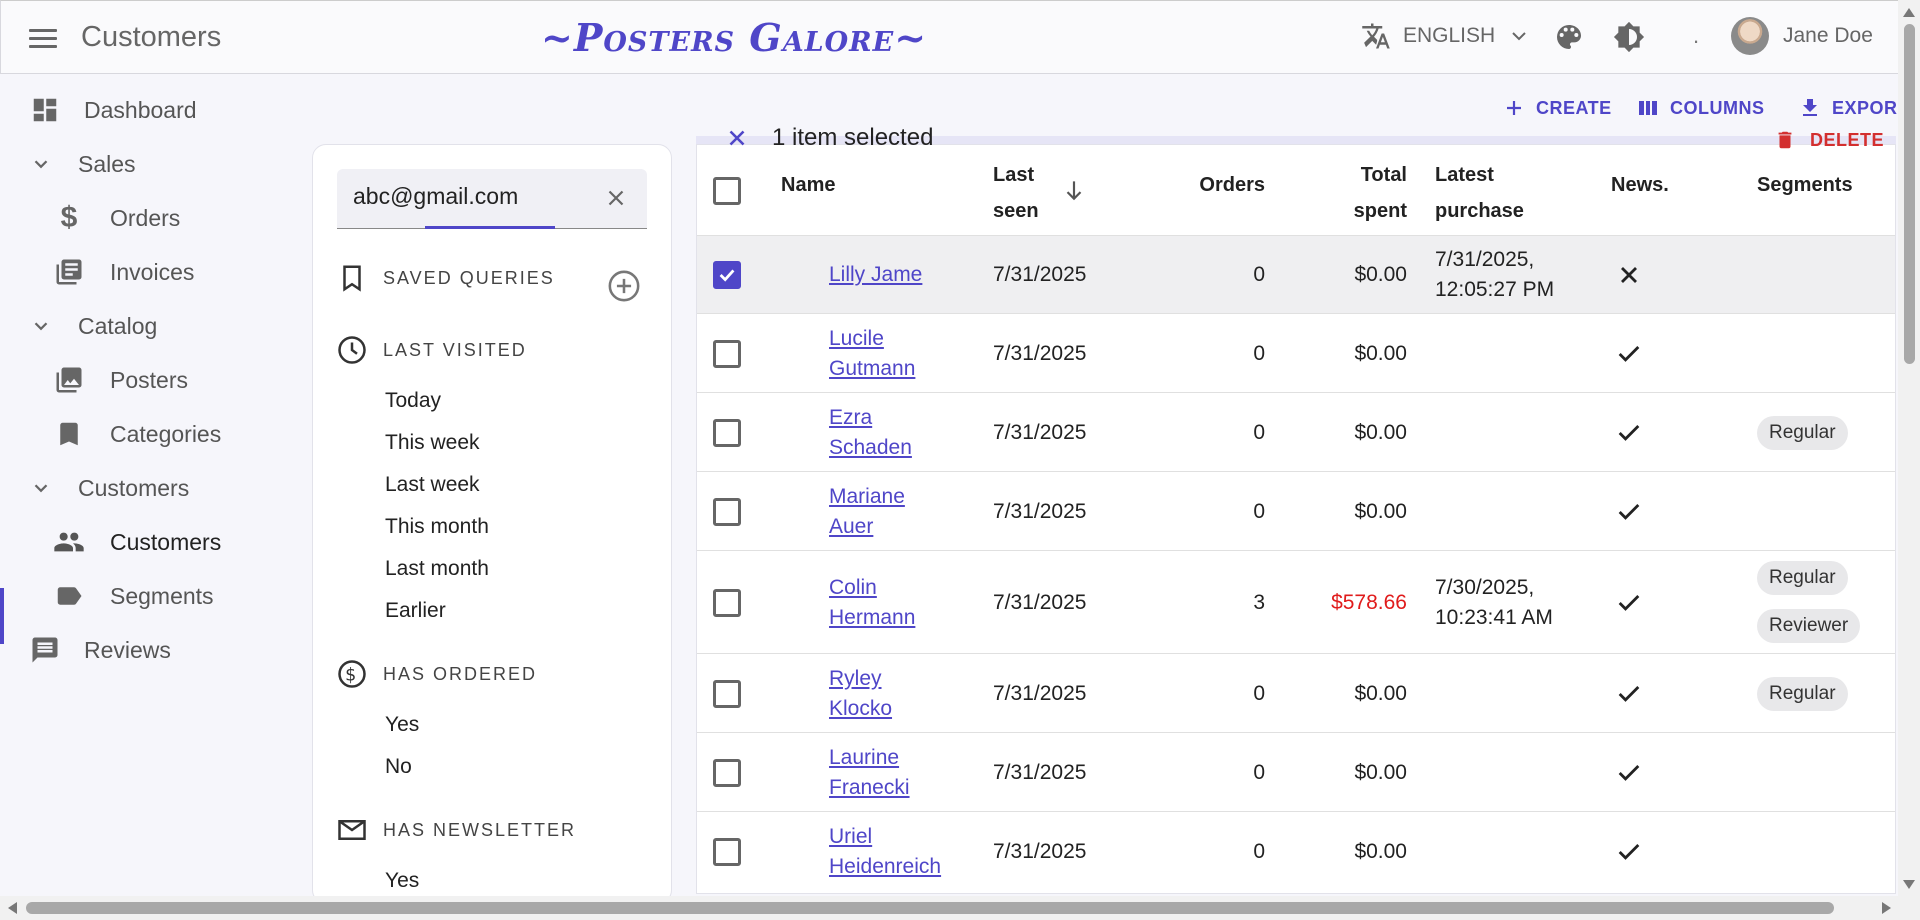  What do you see at coordinates (1296, 850) in the screenshot?
I see `table-row: Uriel Heidenreich 7/31/2025 0 $0.00` at bounding box center [1296, 850].